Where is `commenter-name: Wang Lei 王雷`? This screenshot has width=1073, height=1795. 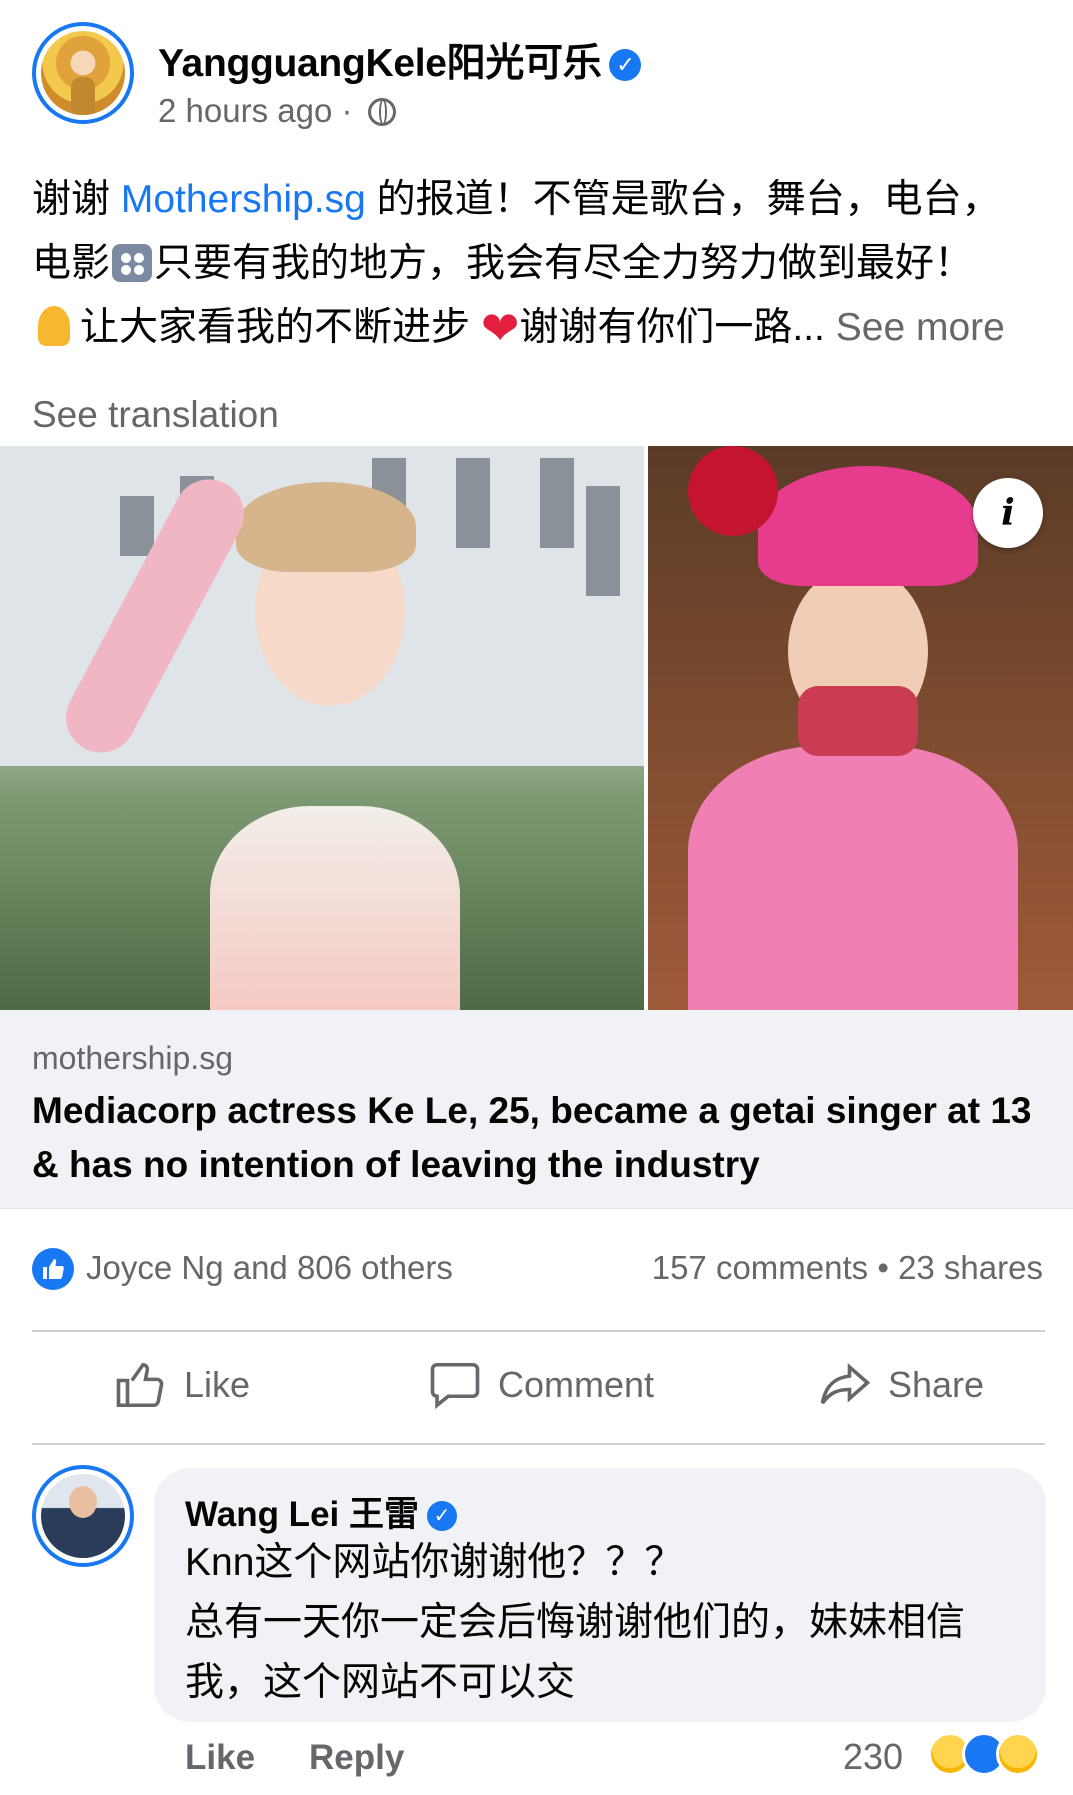
commenter-name: Wang Lei 王雷 is located at coordinates (302, 1514).